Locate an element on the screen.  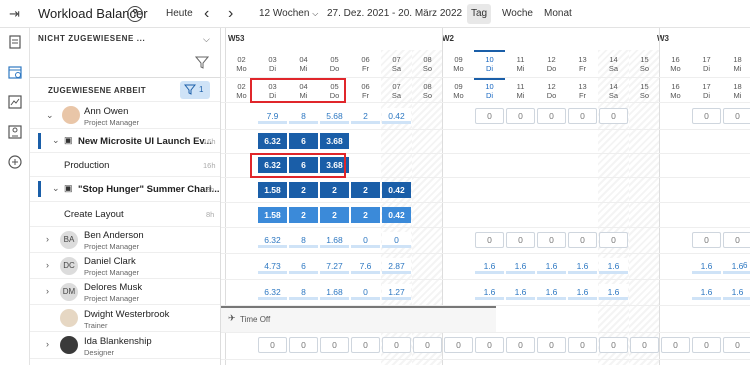
view-day-button: Tag is located at coordinates (479, 14).